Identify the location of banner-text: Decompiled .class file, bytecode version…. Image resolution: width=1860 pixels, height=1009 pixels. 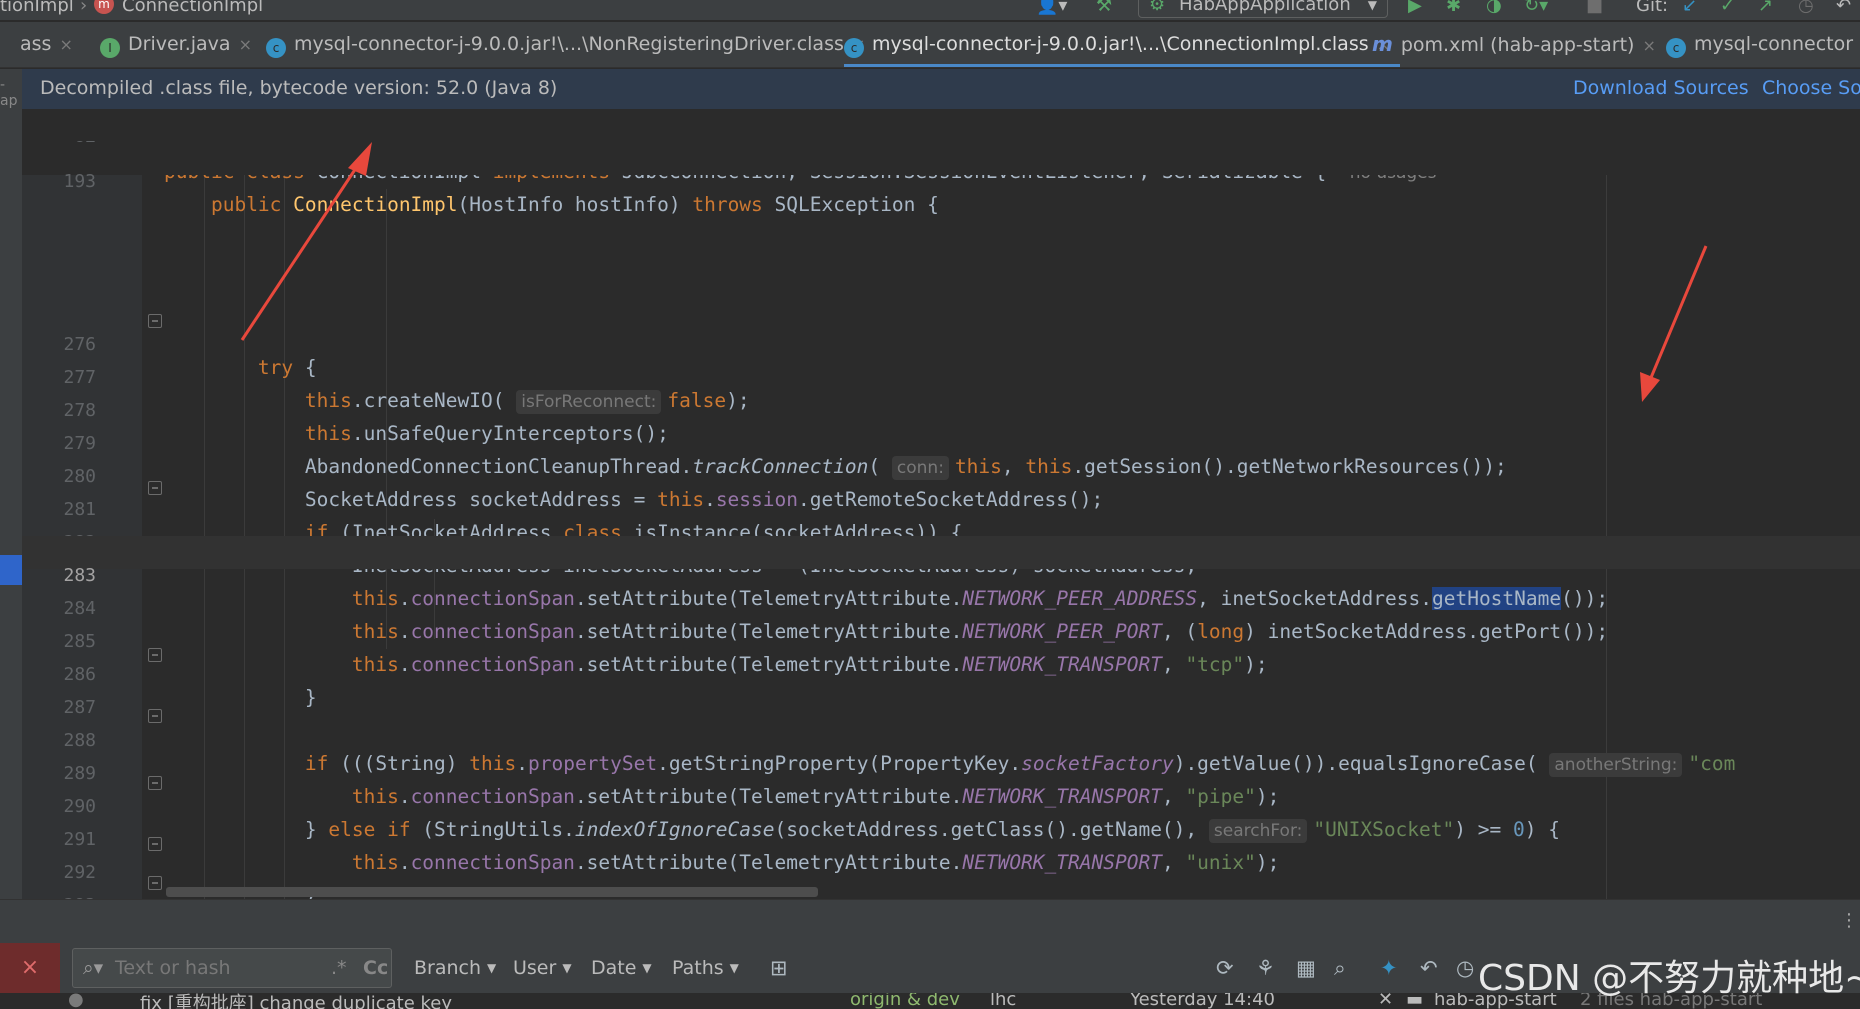
(299, 88).